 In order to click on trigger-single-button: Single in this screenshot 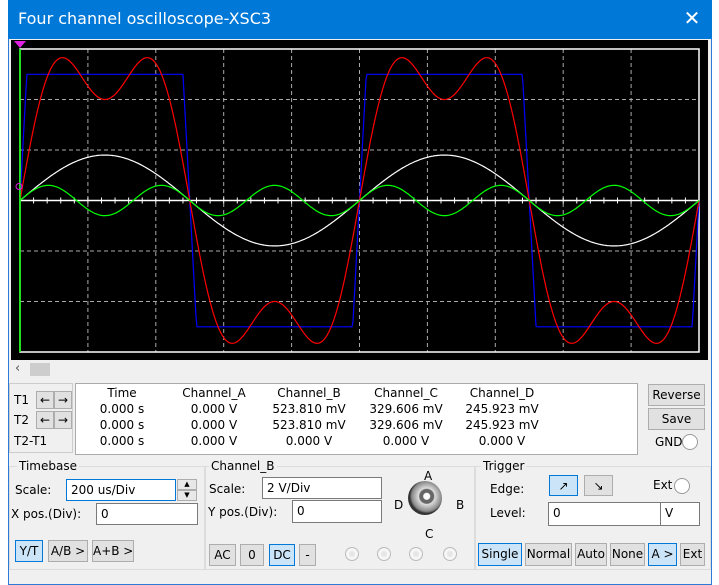, I will do `click(500, 554)`.